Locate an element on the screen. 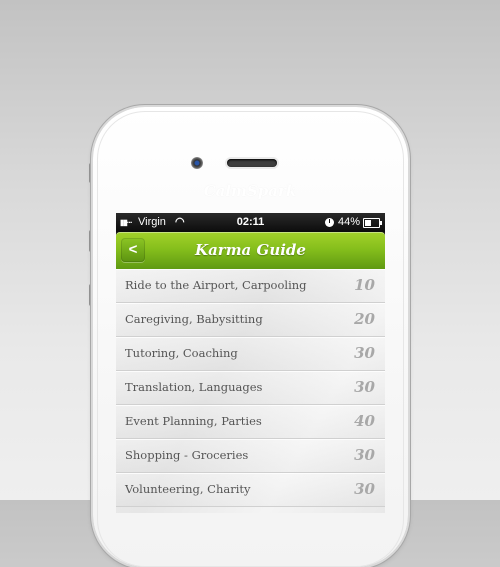 The height and width of the screenshot is (567, 500). item-points: 20 is located at coordinates (364, 319).